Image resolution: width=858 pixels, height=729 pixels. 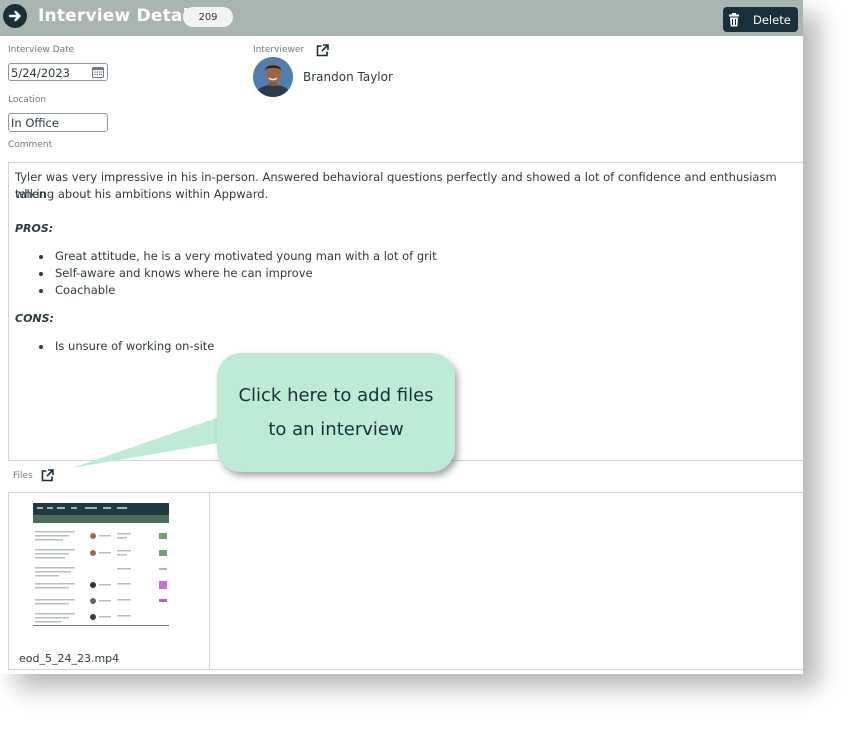 I want to click on delete-button-label: Delete, so click(x=772, y=19).